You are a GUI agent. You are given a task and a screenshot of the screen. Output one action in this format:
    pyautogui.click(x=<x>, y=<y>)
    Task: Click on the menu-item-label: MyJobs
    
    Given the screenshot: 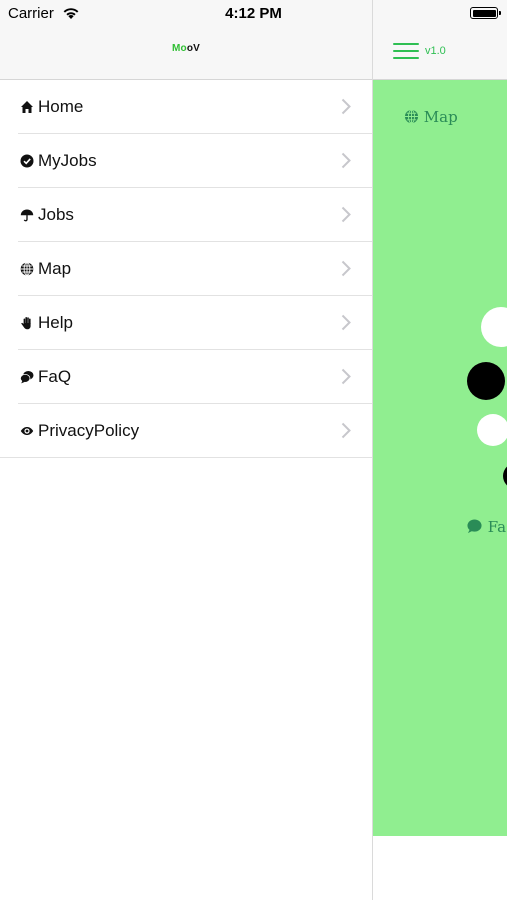 What is the action you would take?
    pyautogui.click(x=67, y=160)
    